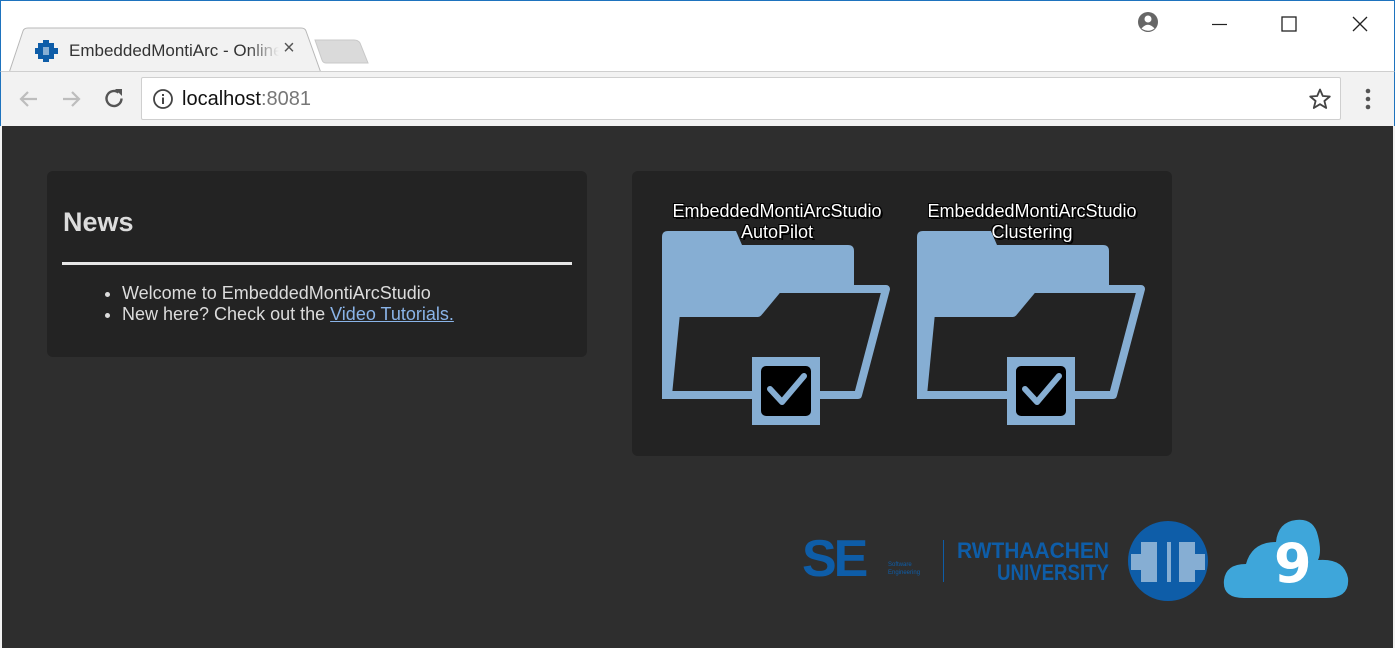  I want to click on back-arrow-icon, so click(29, 99).